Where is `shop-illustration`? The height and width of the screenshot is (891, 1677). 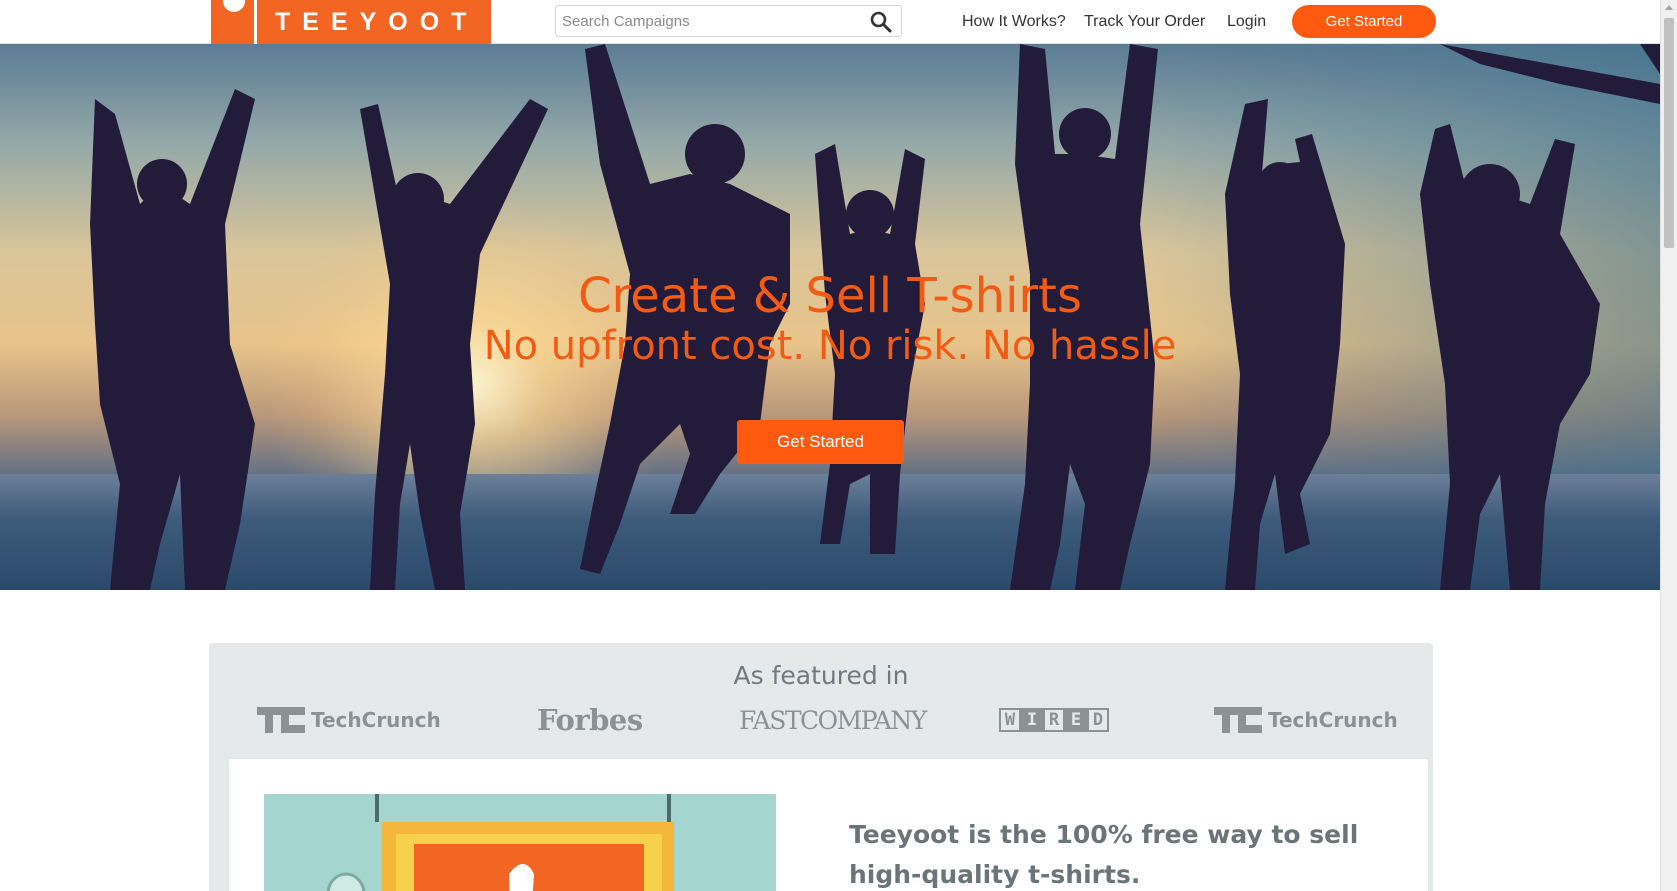
shop-illustration is located at coordinates (520, 842).